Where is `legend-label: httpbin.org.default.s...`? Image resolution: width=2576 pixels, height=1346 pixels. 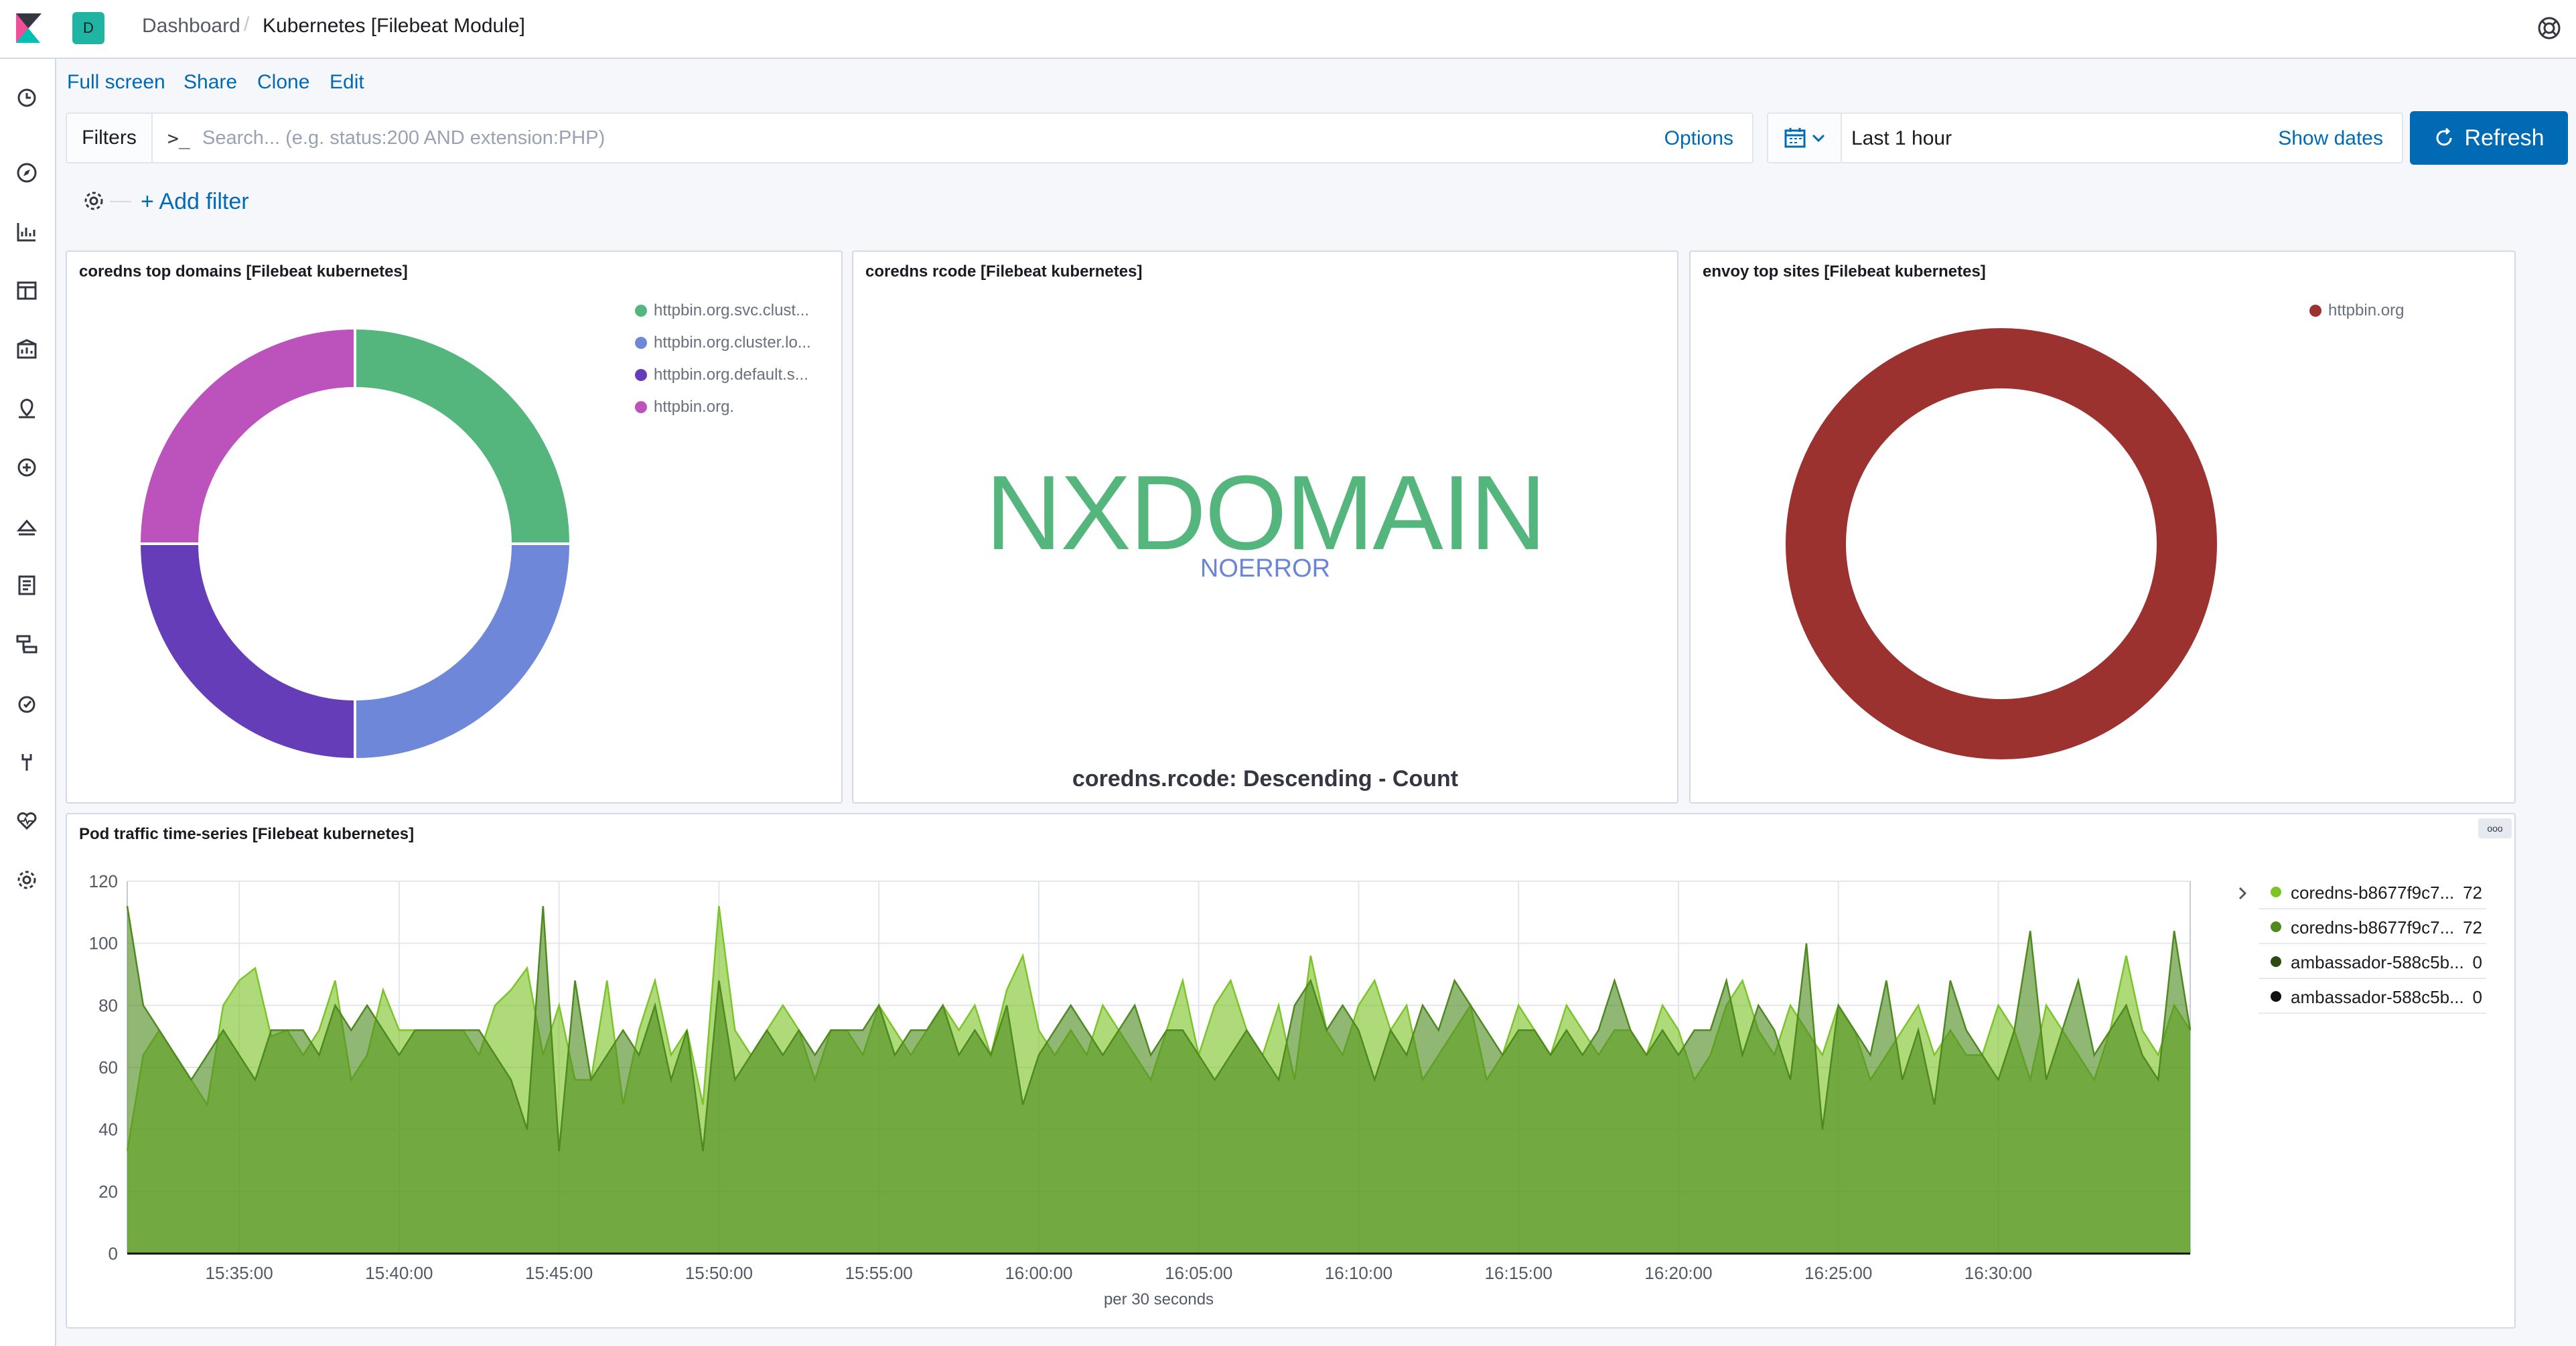 legend-label: httpbin.org.default.s... is located at coordinates (731, 375).